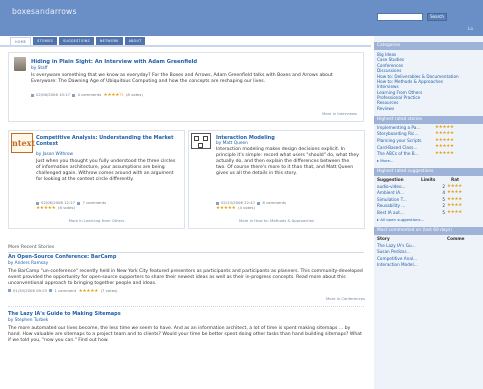 The image size is (483, 389). What do you see at coordinates (428, 46) in the screenshot?
I see `categories-heading: Categories` at bounding box center [428, 46].